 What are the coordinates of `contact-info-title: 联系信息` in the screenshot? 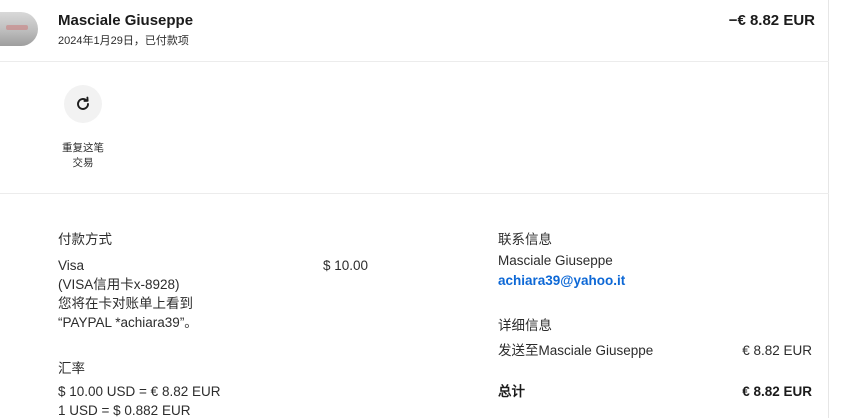 It's located at (525, 239).